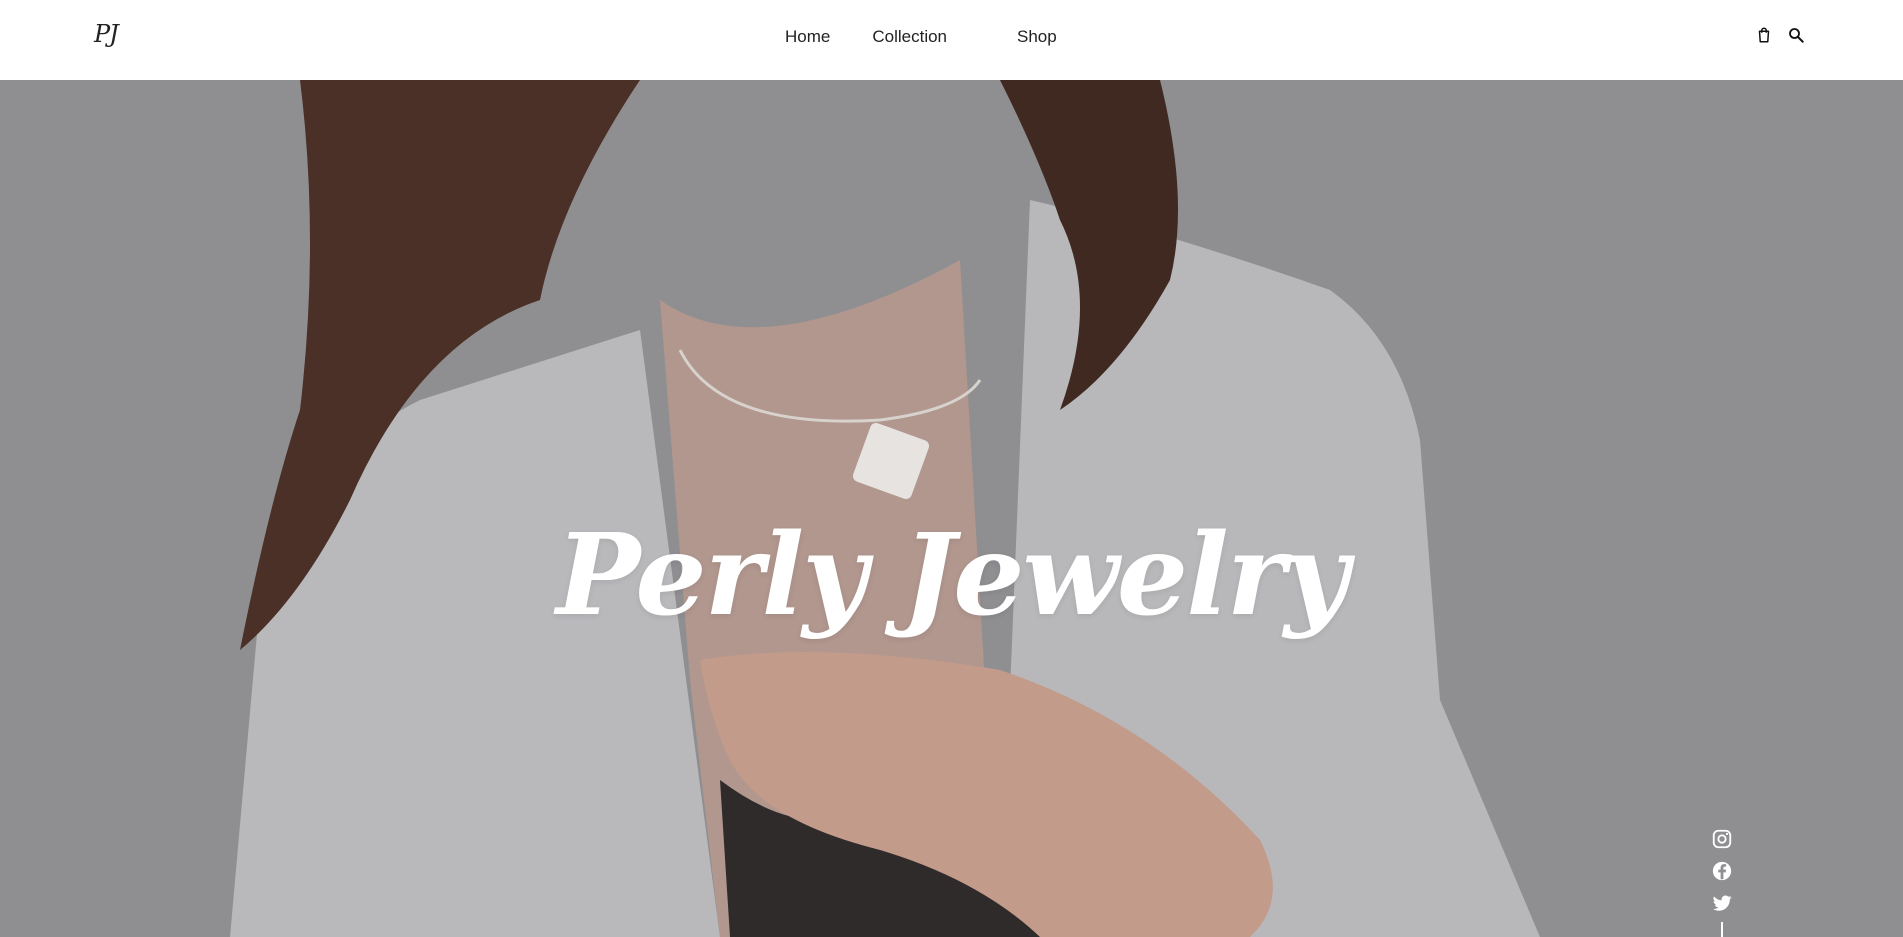 This screenshot has width=1903, height=937. I want to click on nav-shop: Shop, so click(1037, 37).